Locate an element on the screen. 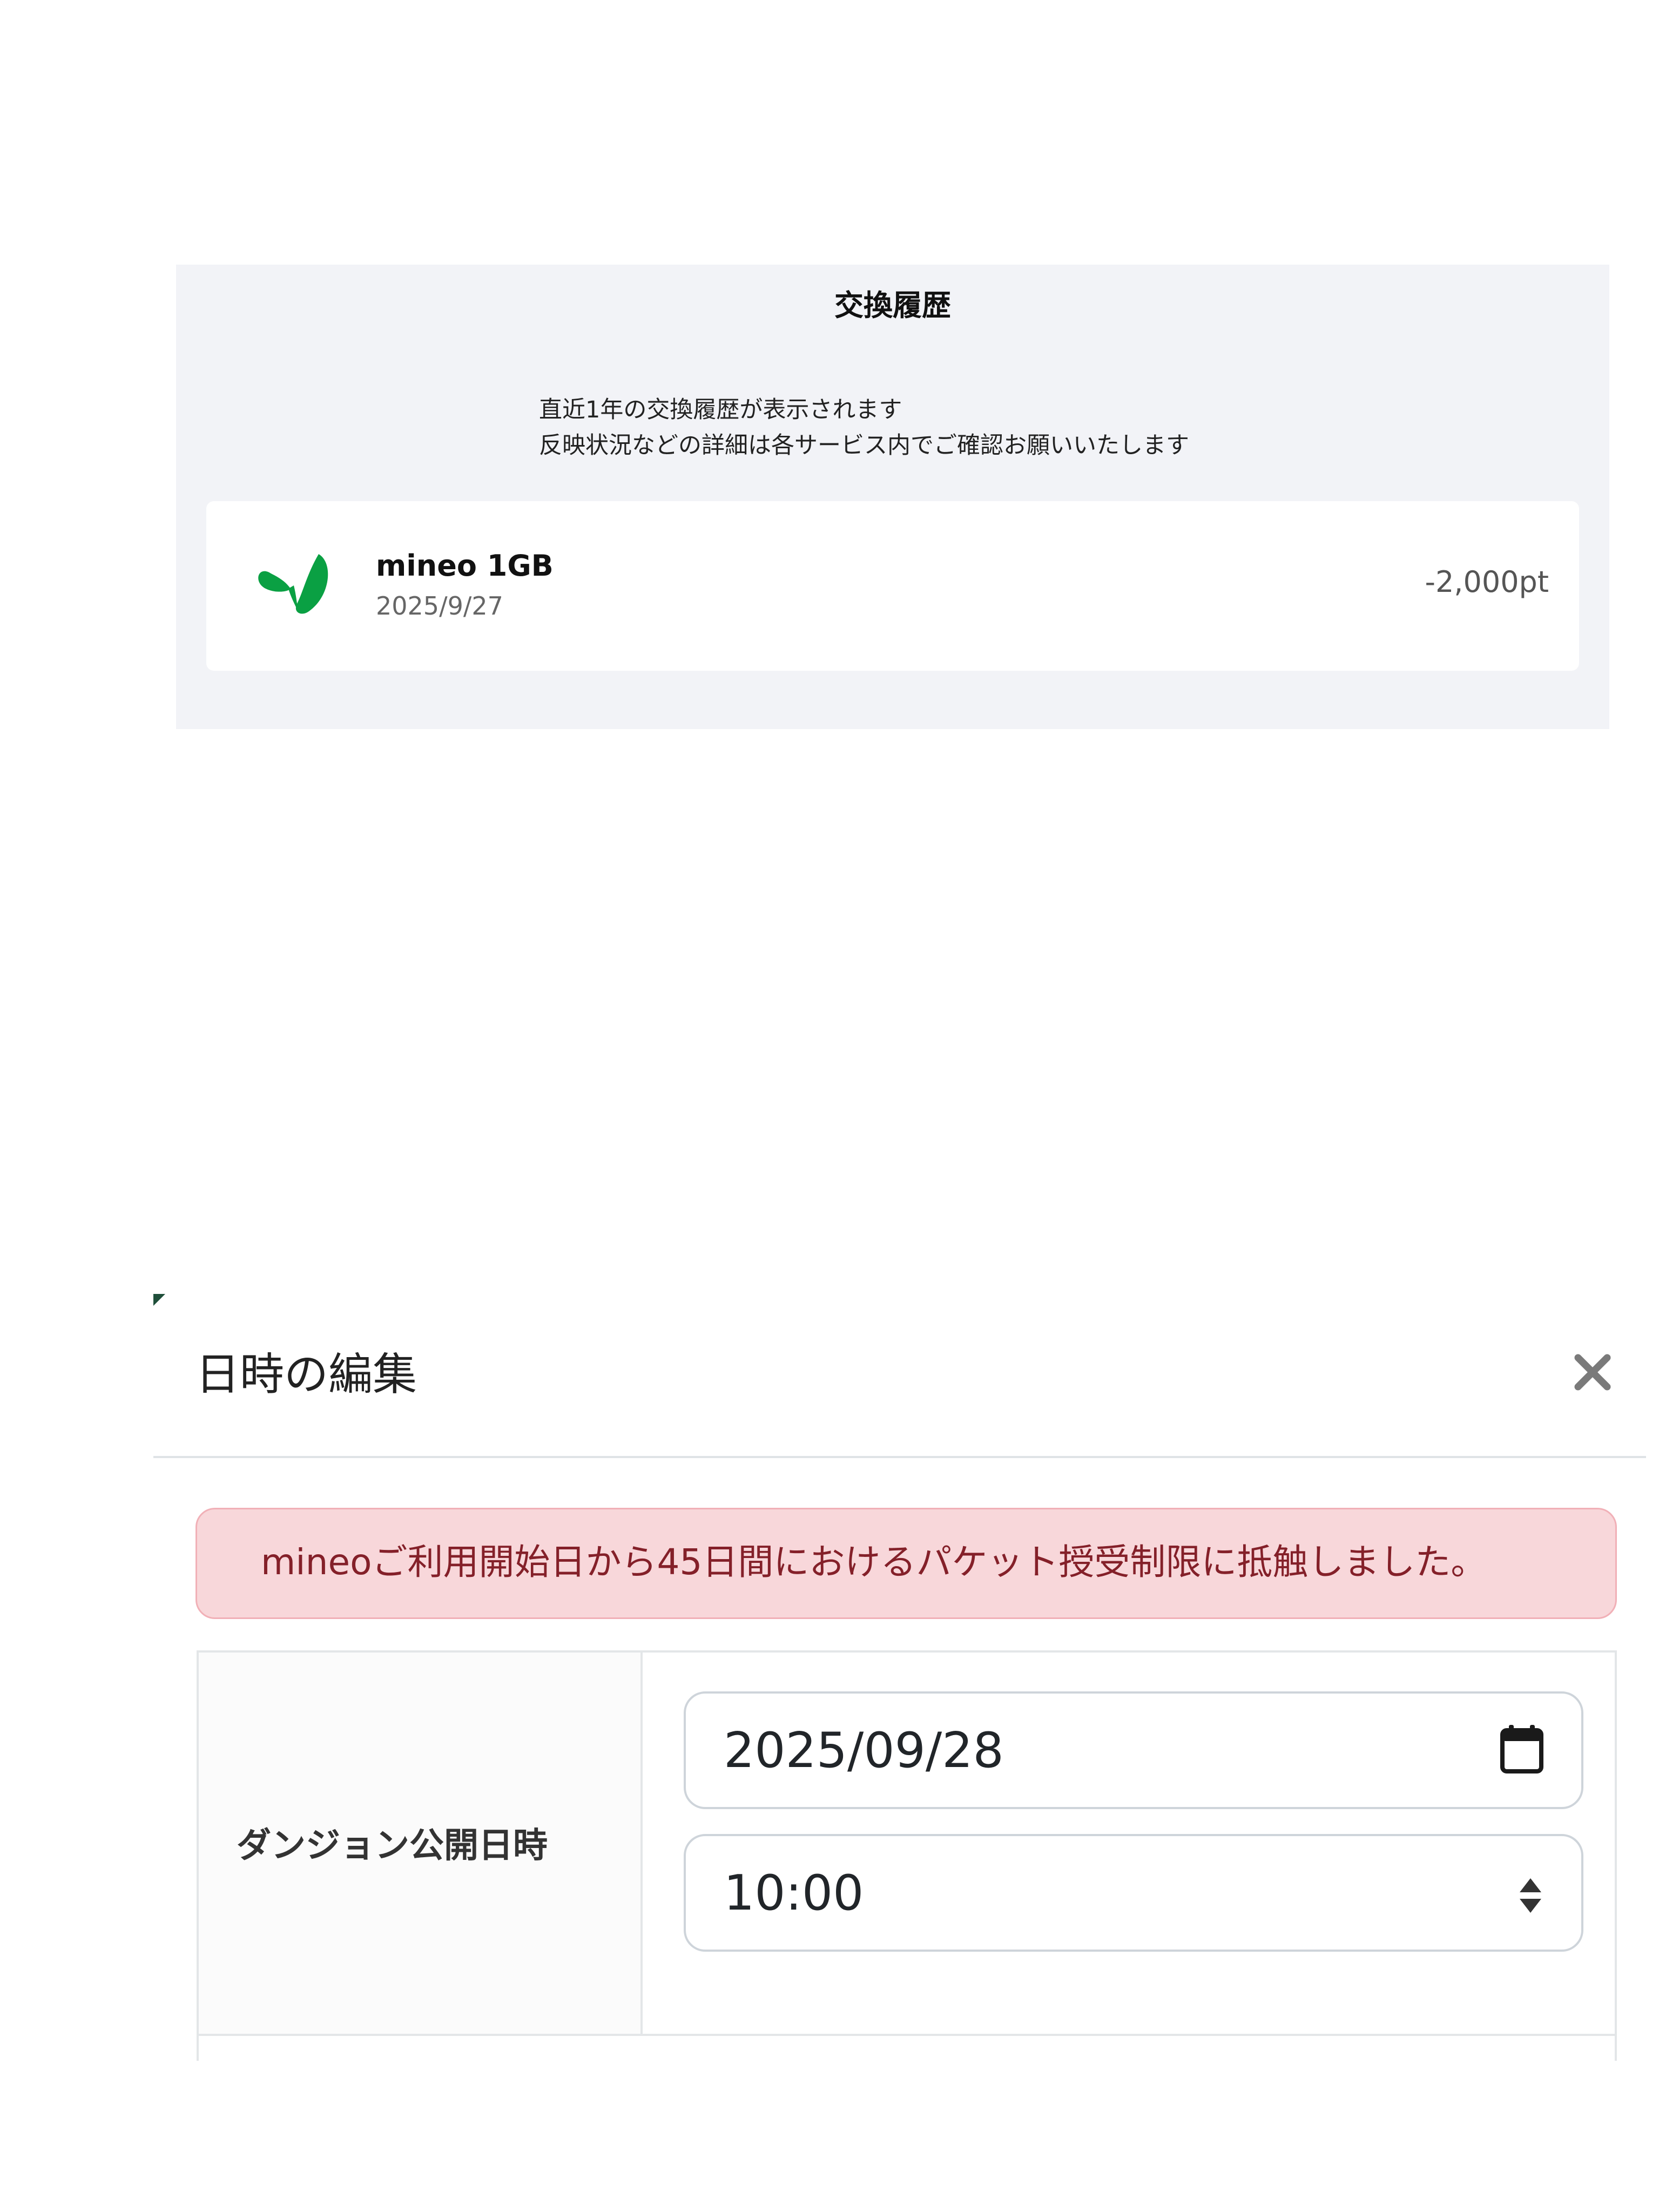 The height and width of the screenshot is (2212, 1659). service-name: mineo 1GB is located at coordinates (465, 566).